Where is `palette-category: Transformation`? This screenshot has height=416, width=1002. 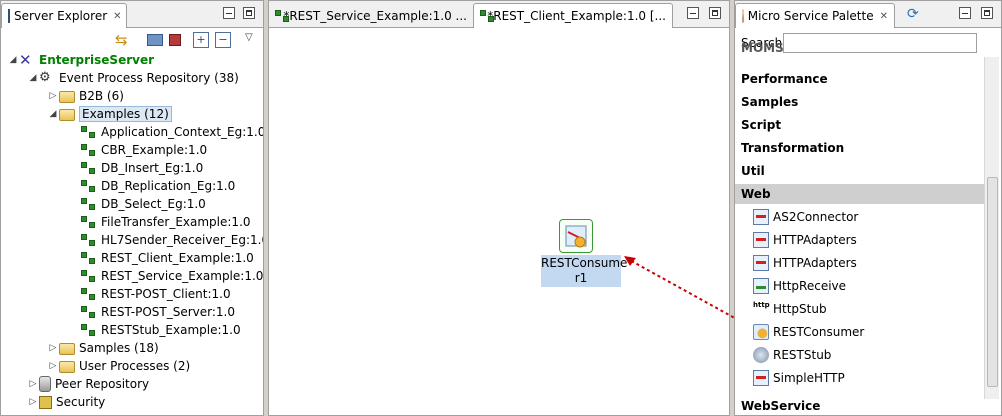 palette-category: Transformation is located at coordinates (860, 148).